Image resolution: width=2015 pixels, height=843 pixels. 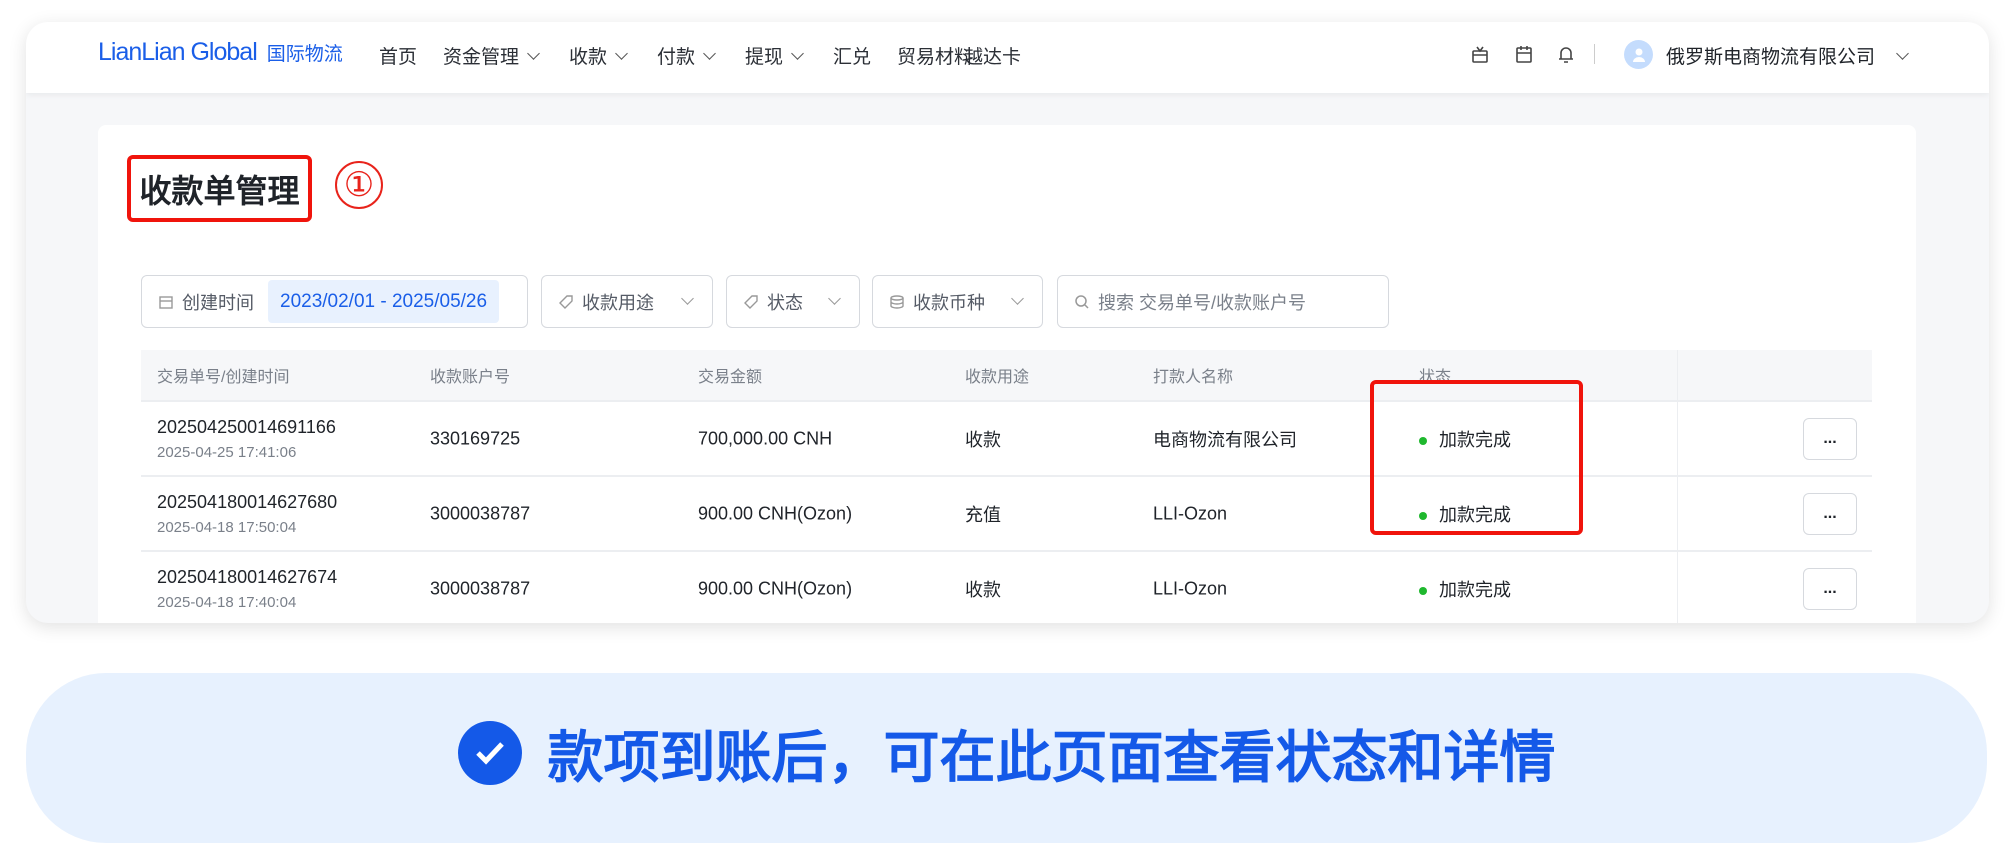 I want to click on nav-label: 汇兑, so click(x=852, y=57).